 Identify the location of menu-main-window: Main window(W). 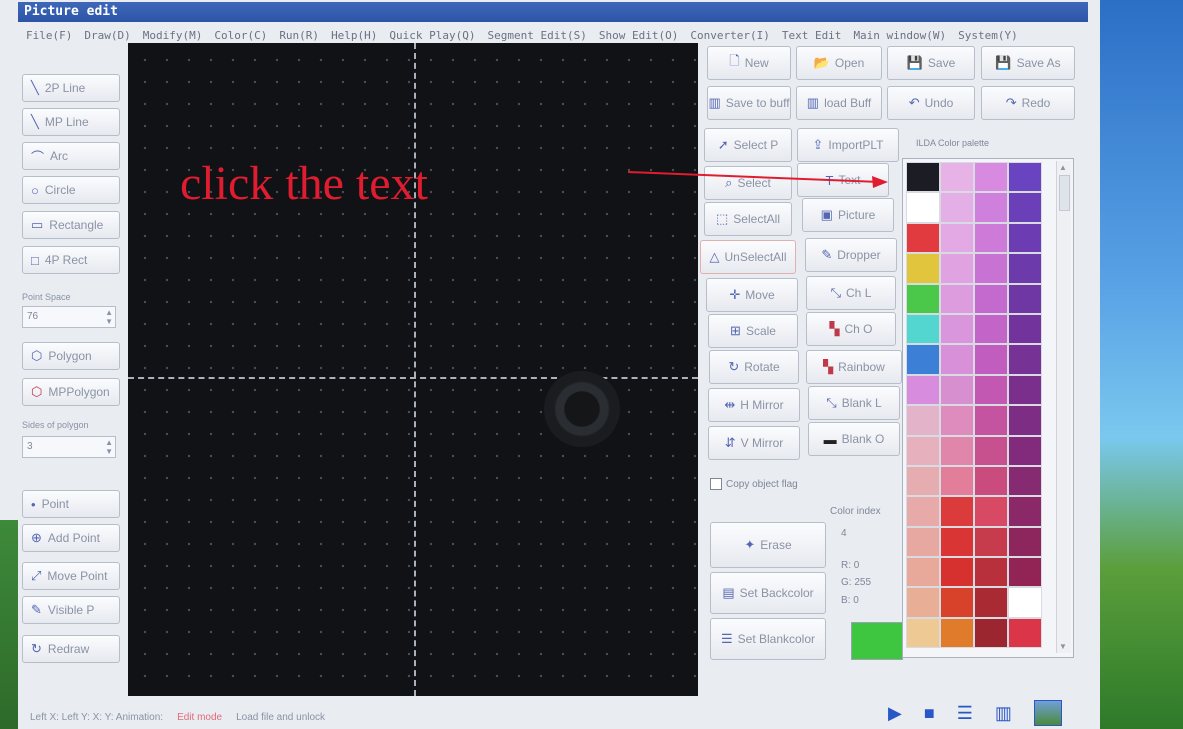
(899, 35).